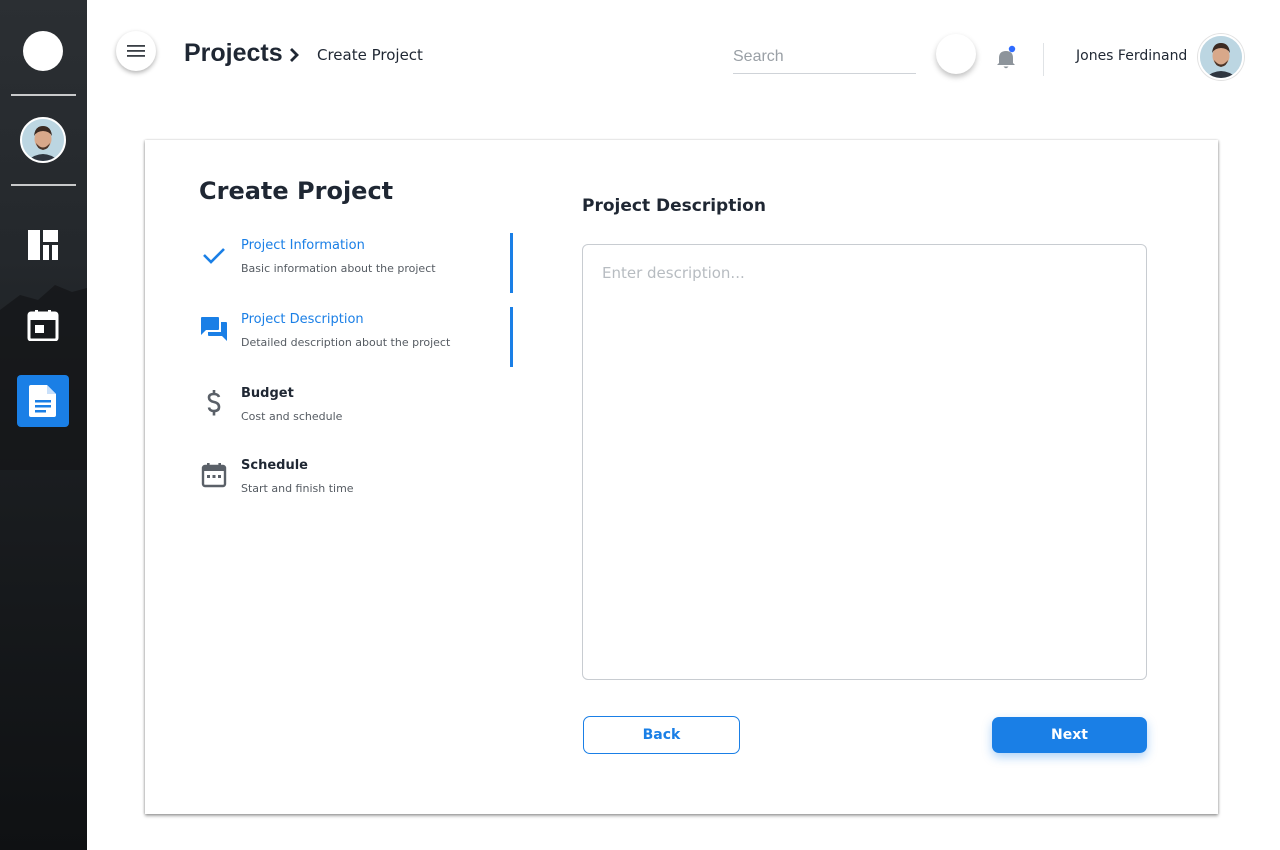 Image resolution: width=1280 pixels, height=850 pixels. Describe the element at coordinates (43, 51) in the screenshot. I see `app-logo` at that location.